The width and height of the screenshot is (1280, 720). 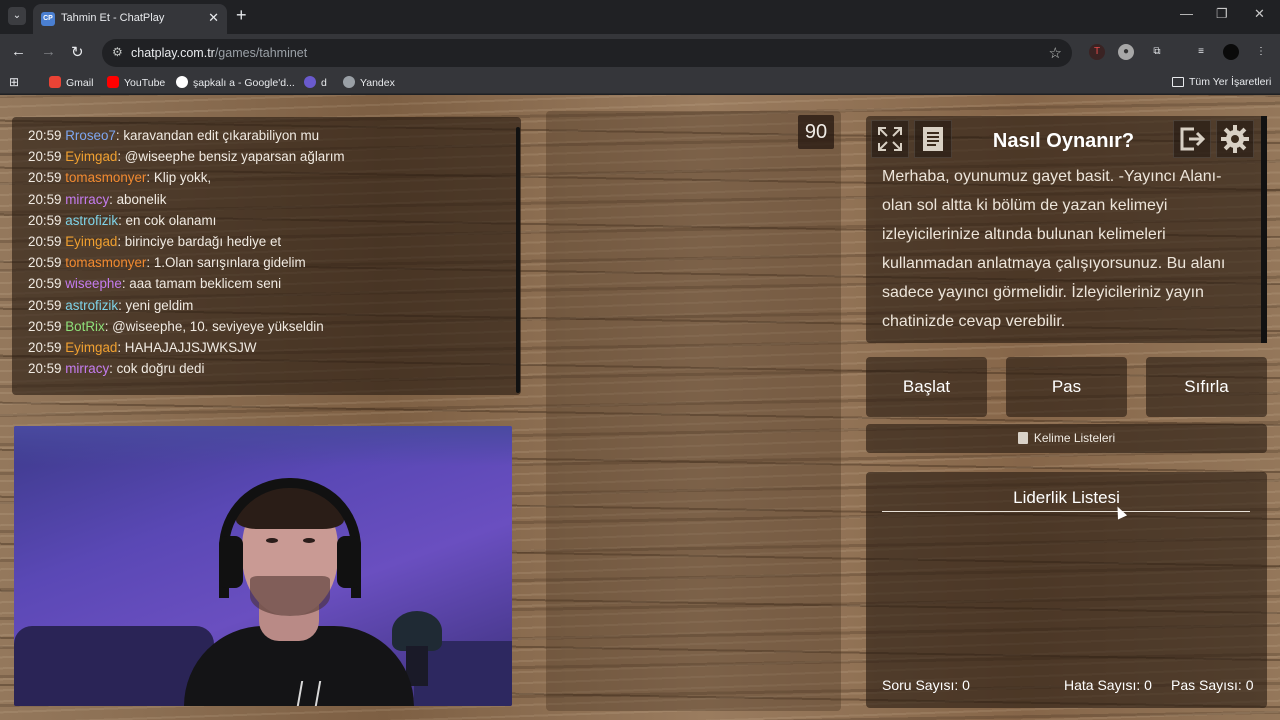 I want to click on chat-scrollbar, so click(x=518, y=260).